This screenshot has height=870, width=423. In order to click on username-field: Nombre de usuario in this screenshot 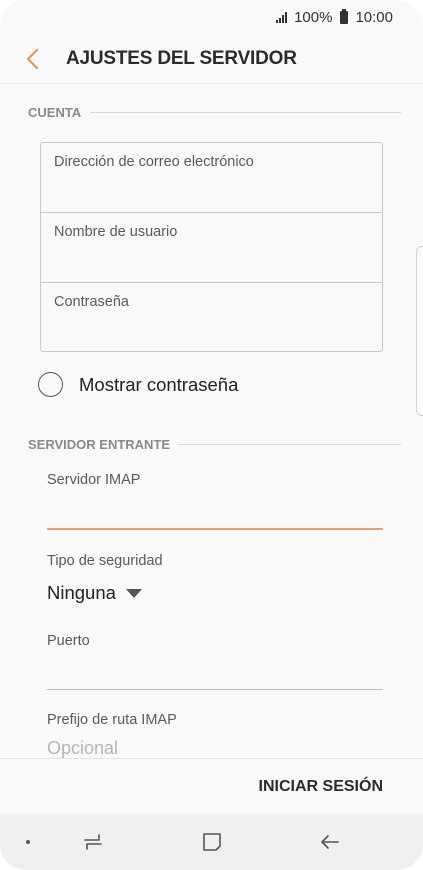, I will do `click(211, 248)`.